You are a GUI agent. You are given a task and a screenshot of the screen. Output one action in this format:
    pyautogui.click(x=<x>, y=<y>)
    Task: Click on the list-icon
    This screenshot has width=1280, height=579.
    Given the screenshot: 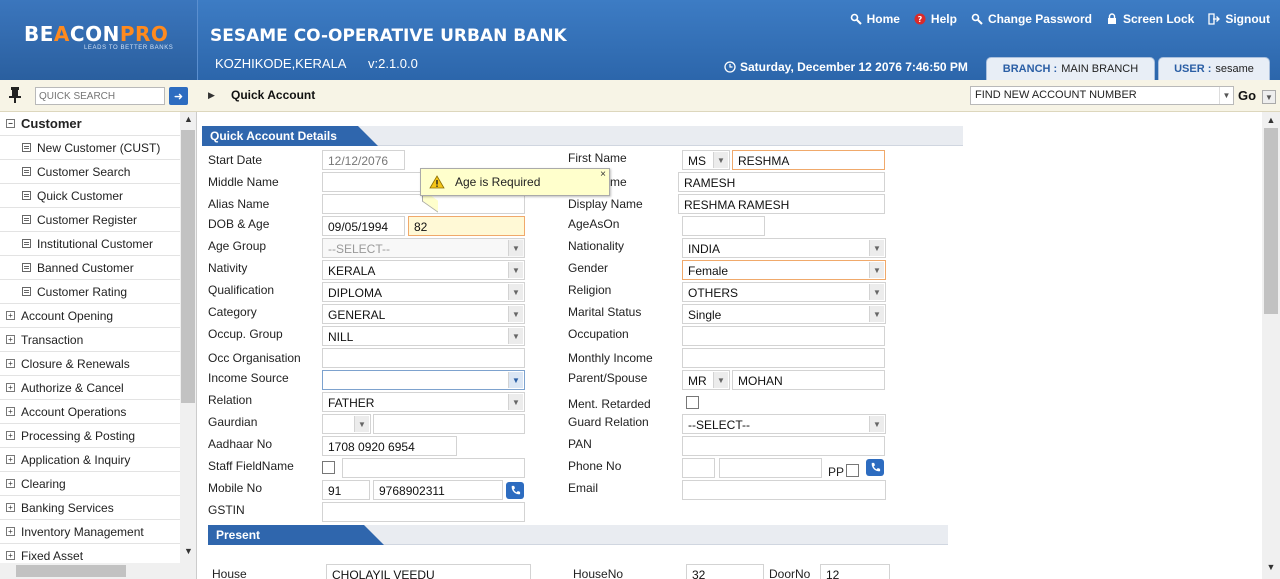 What is the action you would take?
    pyautogui.click(x=26, y=243)
    